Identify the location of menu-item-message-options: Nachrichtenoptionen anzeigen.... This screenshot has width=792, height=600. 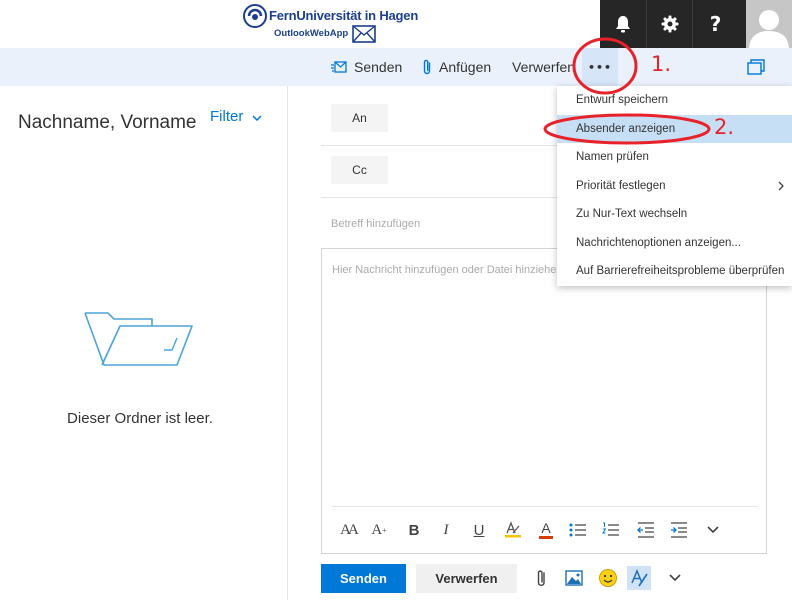
(674, 243).